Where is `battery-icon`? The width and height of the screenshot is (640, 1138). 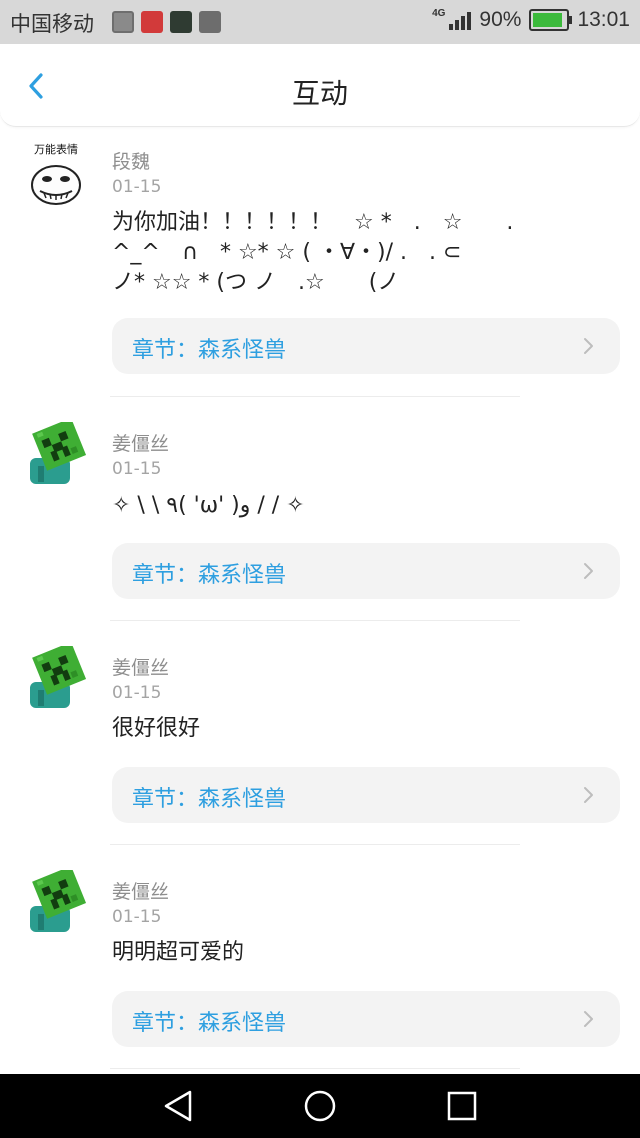 battery-icon is located at coordinates (551, 20).